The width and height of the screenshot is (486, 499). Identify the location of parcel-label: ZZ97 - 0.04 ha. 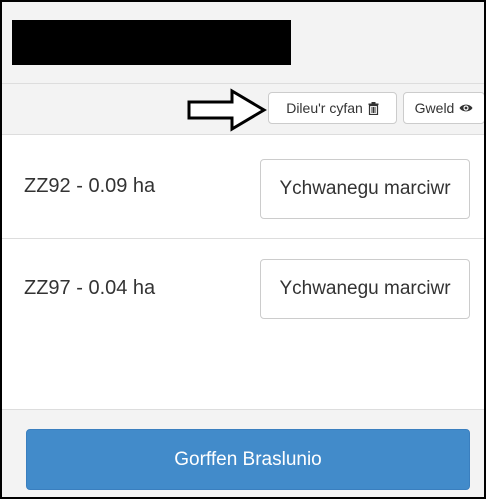
(90, 288).